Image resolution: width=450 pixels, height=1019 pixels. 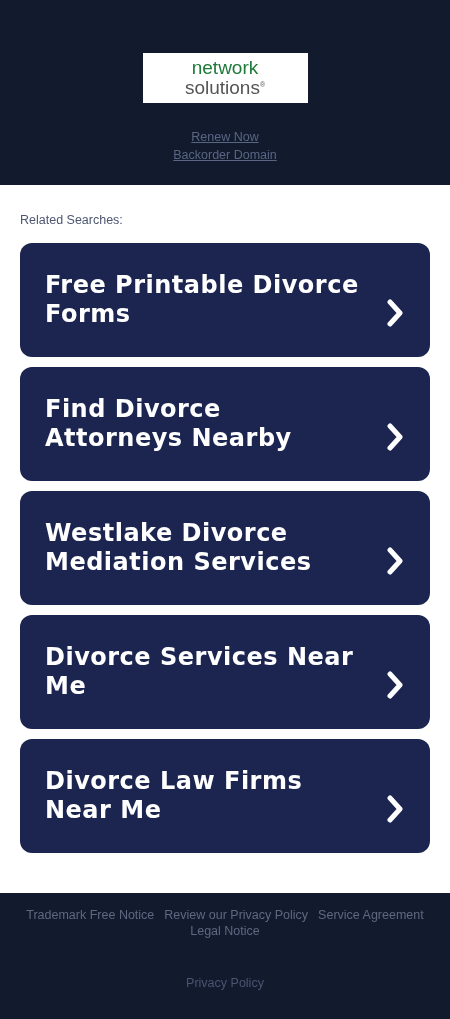 I want to click on search-link-label: Divorce Services Near Me, so click(x=200, y=672).